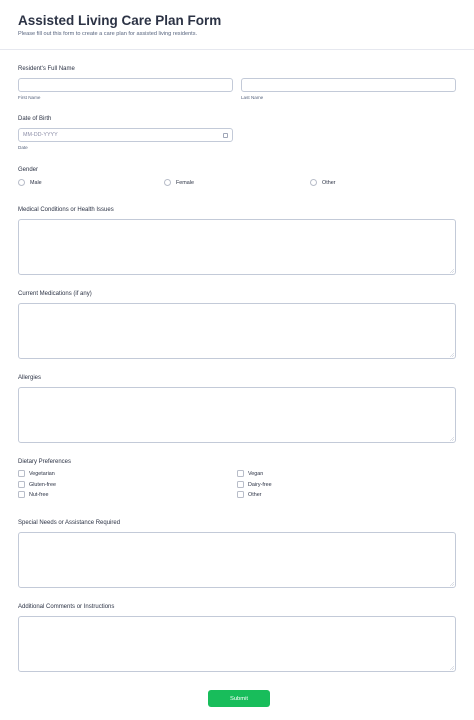 The image size is (474, 720). I want to click on dob-input: MM-DD-YYYY, so click(125, 135).